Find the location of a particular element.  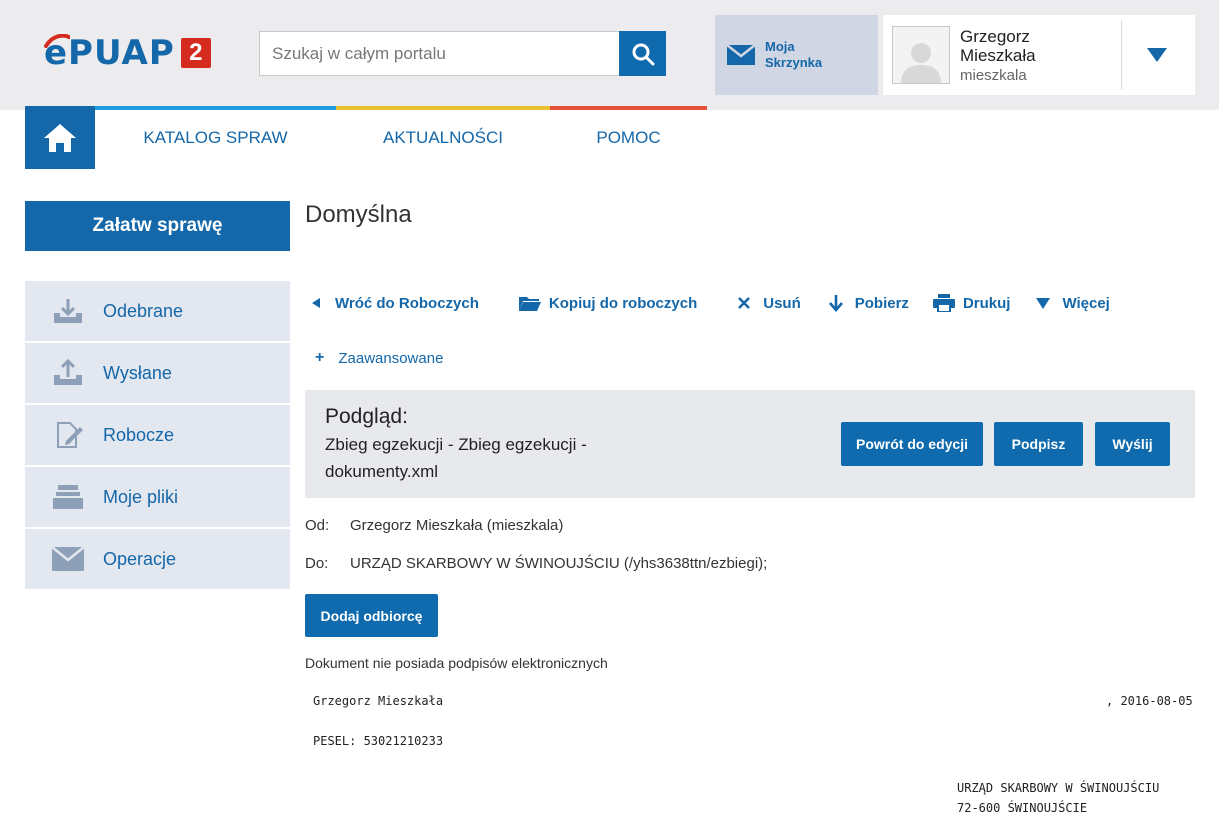

files-tray-icon is located at coordinates (68, 497).